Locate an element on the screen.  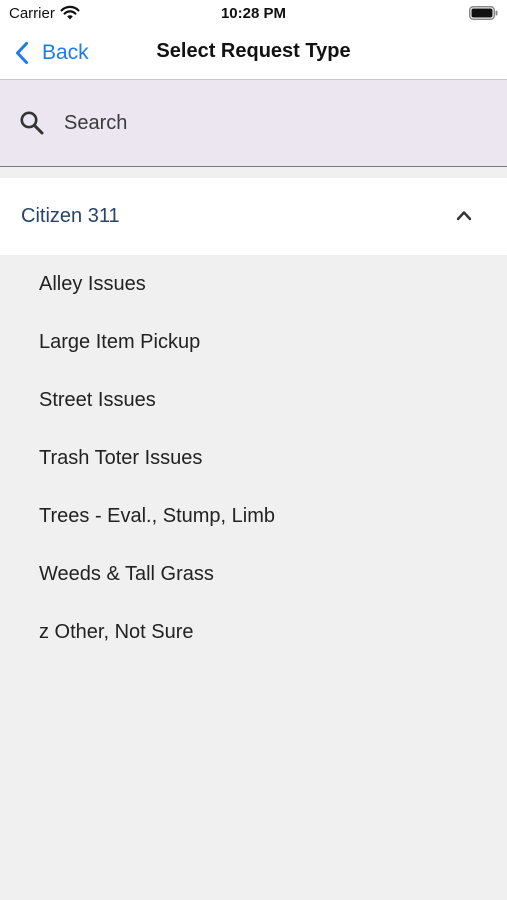
list-item-trees: Trees - Eval., Stump, Limb is located at coordinates (253, 516).